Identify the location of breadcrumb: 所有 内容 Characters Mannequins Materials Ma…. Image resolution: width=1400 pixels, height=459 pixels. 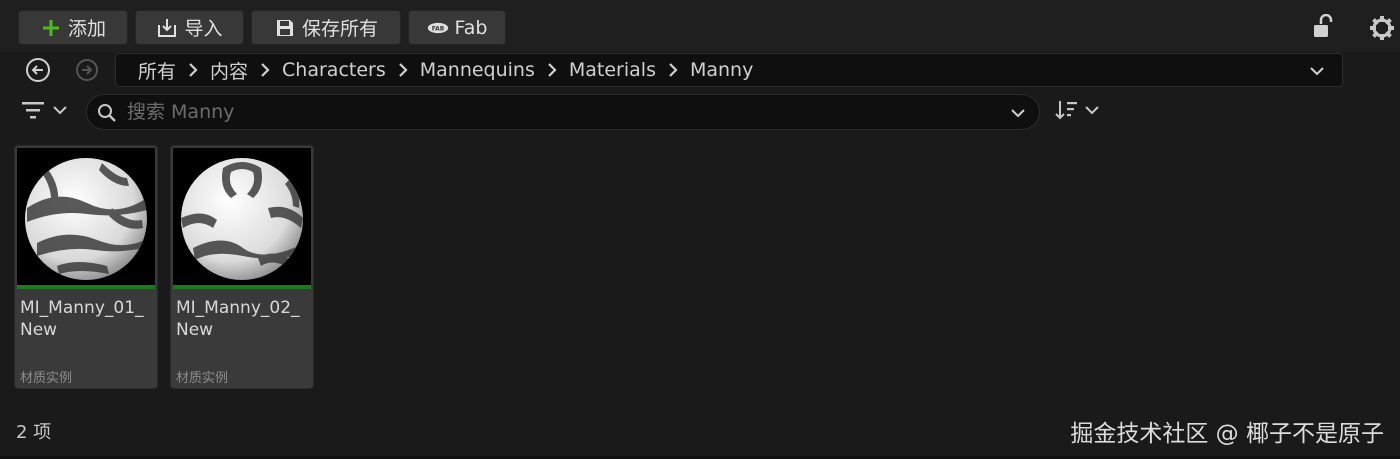
(729, 70).